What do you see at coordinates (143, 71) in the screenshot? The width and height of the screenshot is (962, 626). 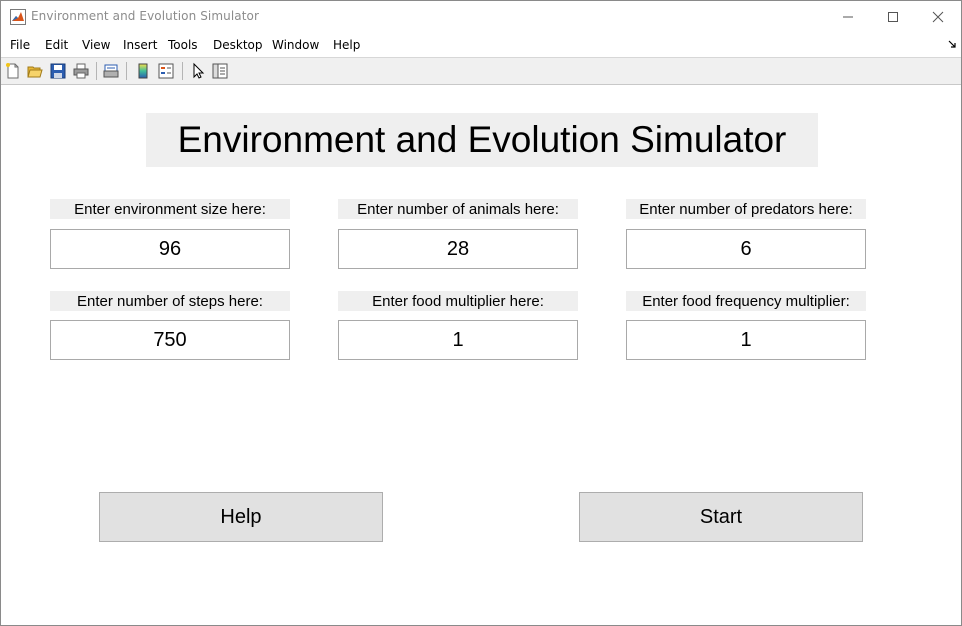 I see `colorbar-icon` at bounding box center [143, 71].